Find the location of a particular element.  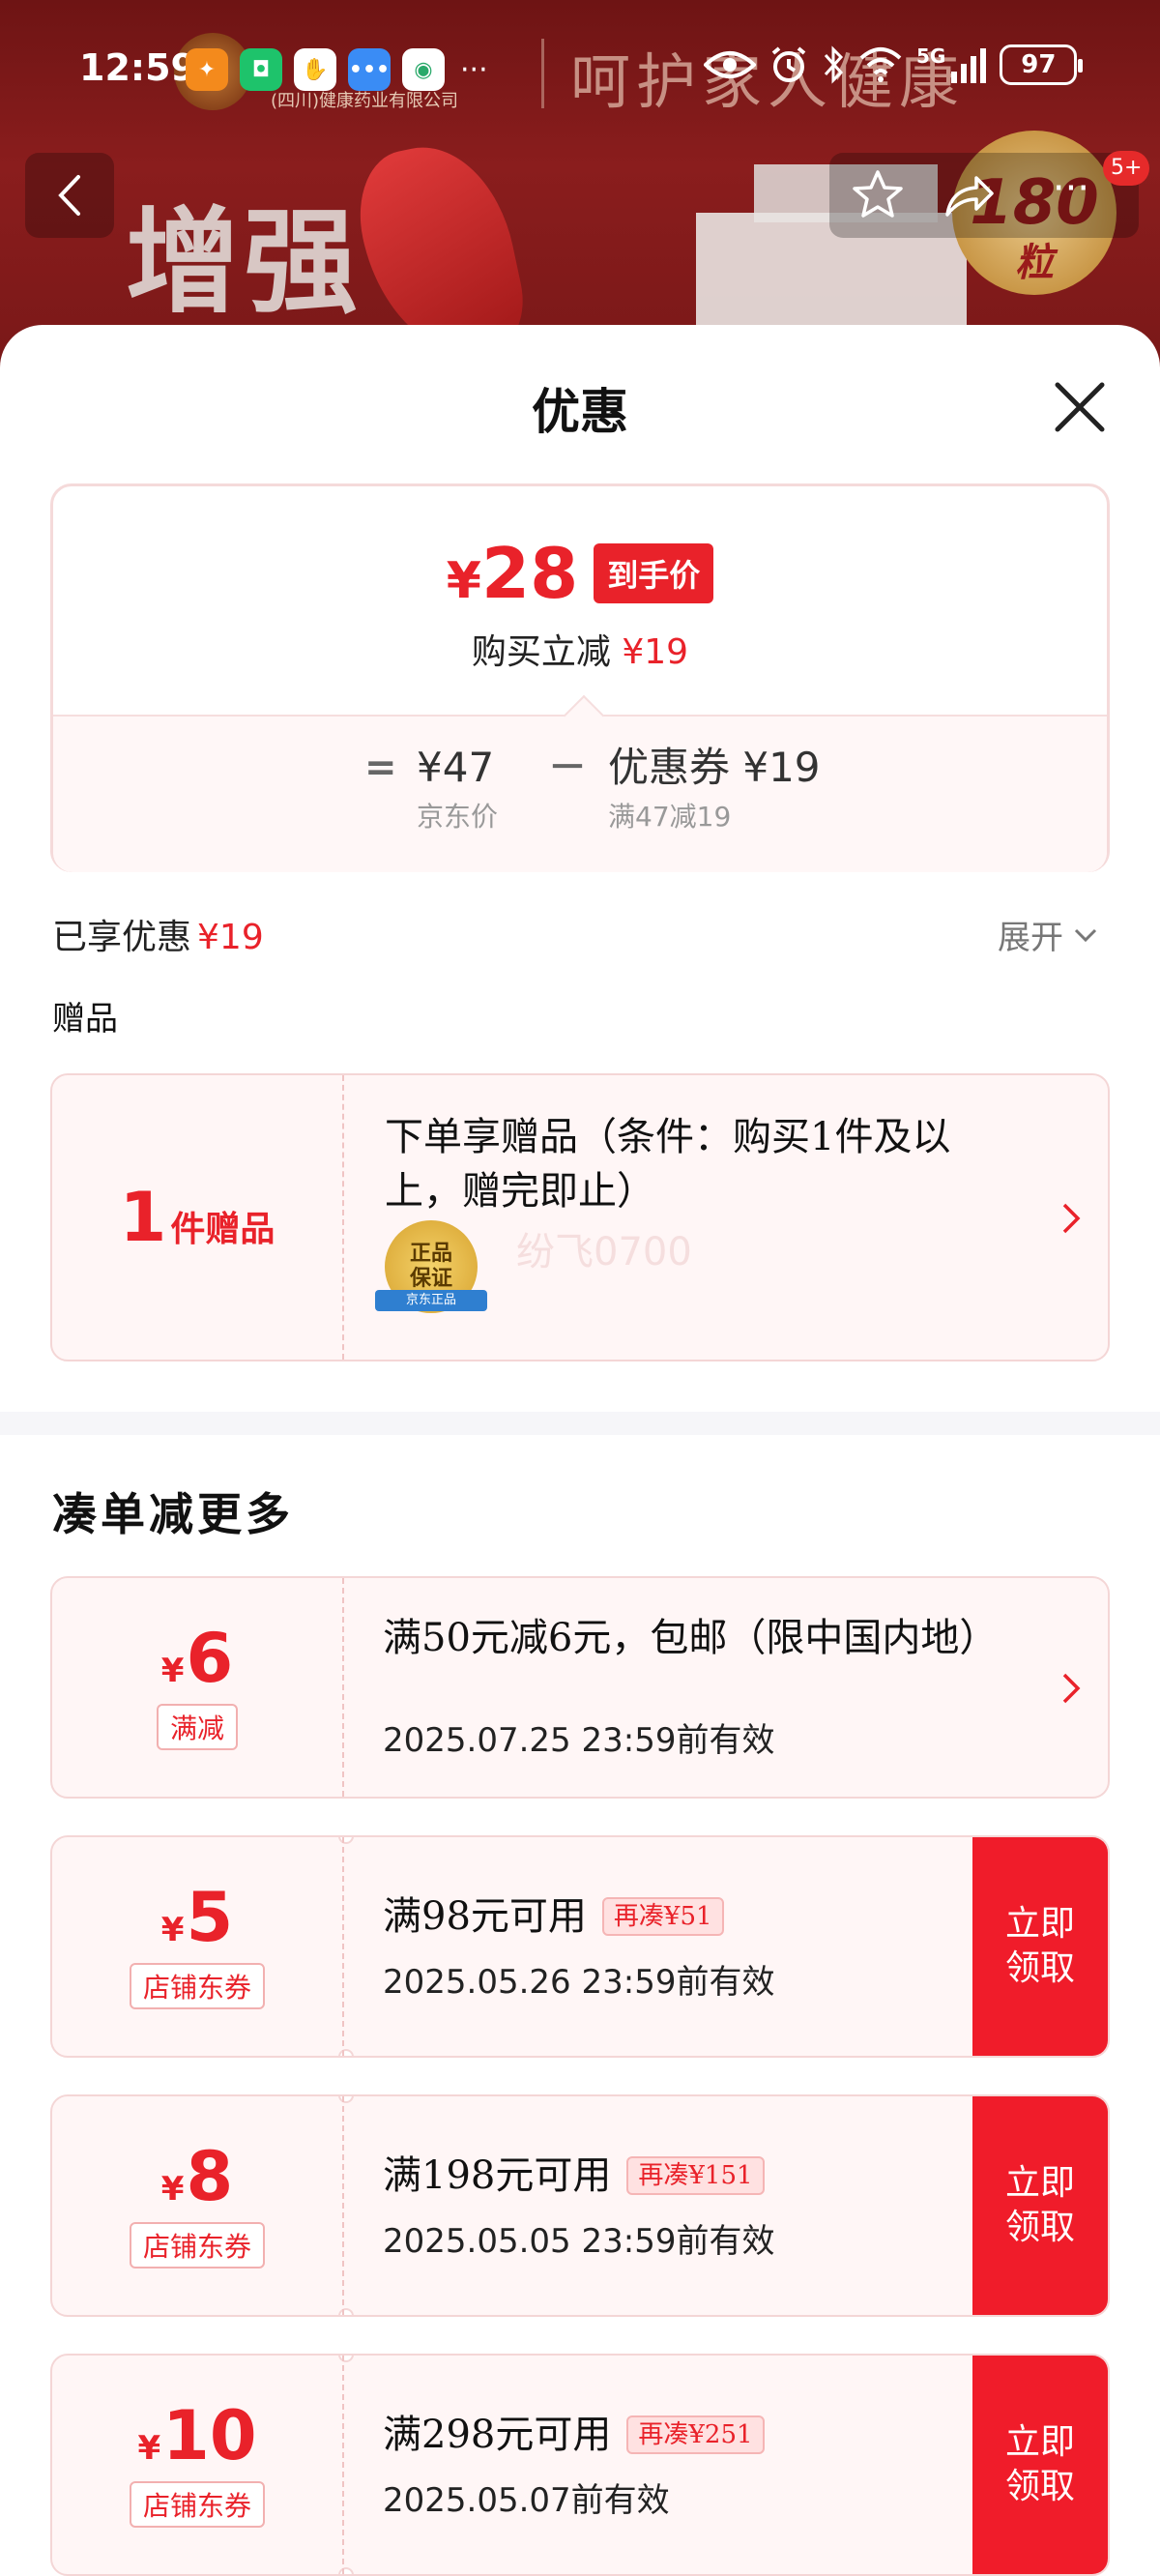

amount-needed-pill: 再凑¥51 is located at coordinates (663, 1916).